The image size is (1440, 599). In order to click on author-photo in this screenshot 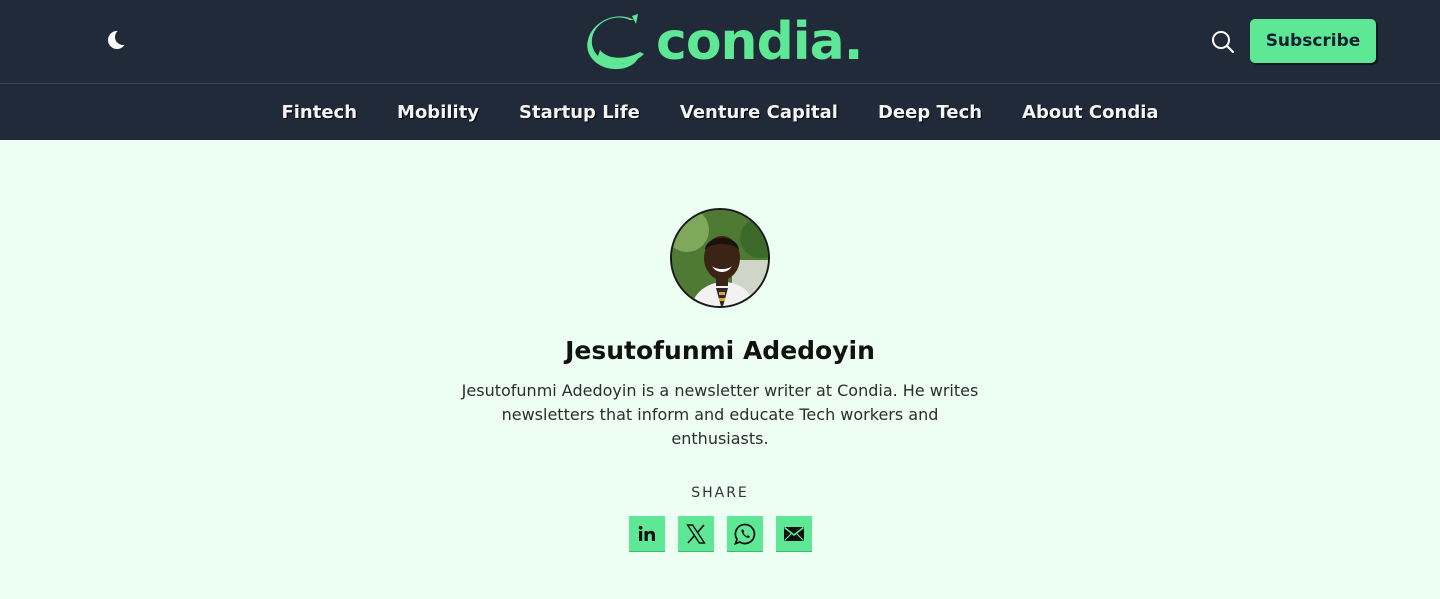, I will do `click(720, 258)`.